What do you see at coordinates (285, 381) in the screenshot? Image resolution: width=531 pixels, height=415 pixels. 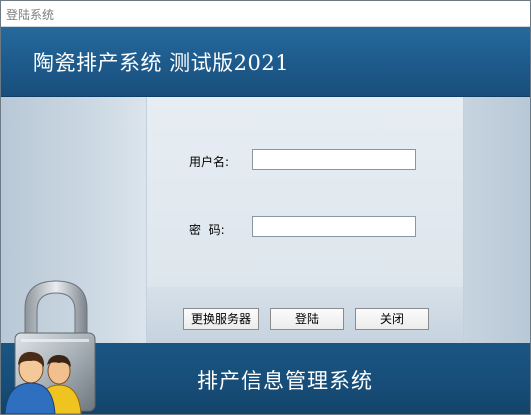 I see `footer-title: 排产信息管理系统` at bounding box center [285, 381].